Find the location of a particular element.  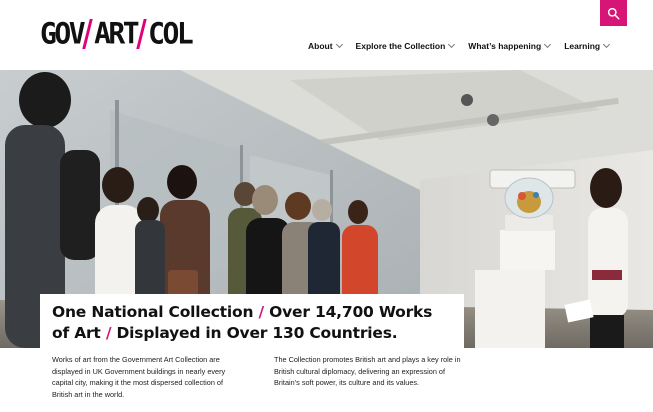

nav-item-label: What’s happening is located at coordinates (505, 46).